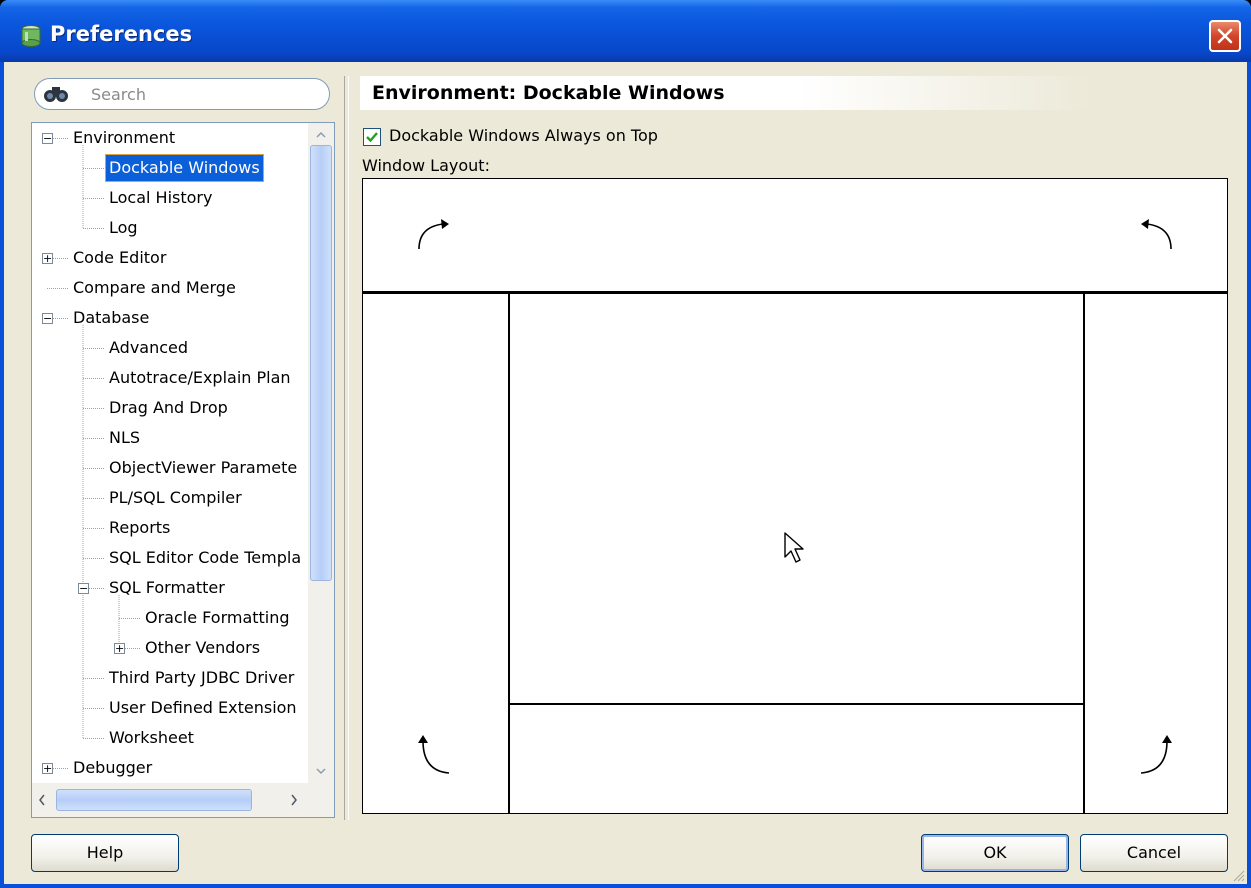 The image size is (1251, 888). Describe the element at coordinates (726, 93) in the screenshot. I see `panel-header: Environment: Dockable Windows` at that location.